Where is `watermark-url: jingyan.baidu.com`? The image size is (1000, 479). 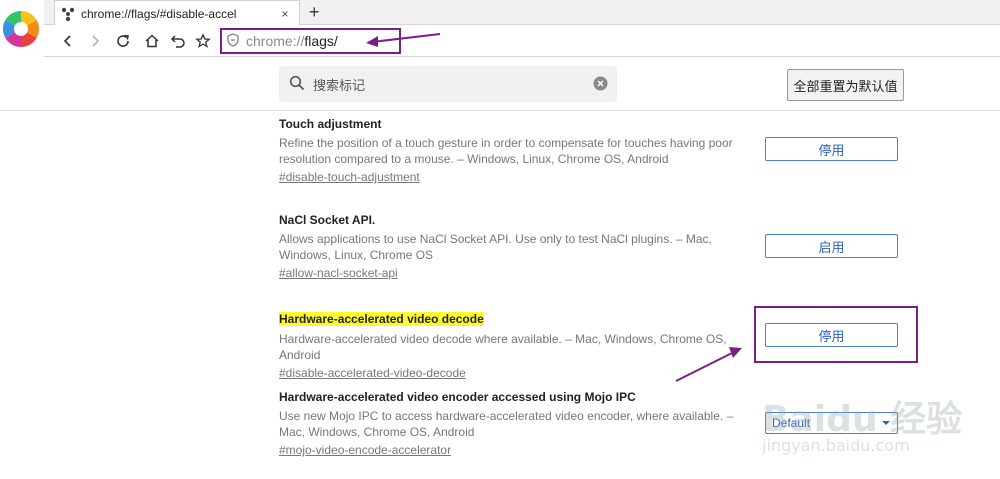
watermark-url: jingyan.baidu.com is located at coordinates (836, 445).